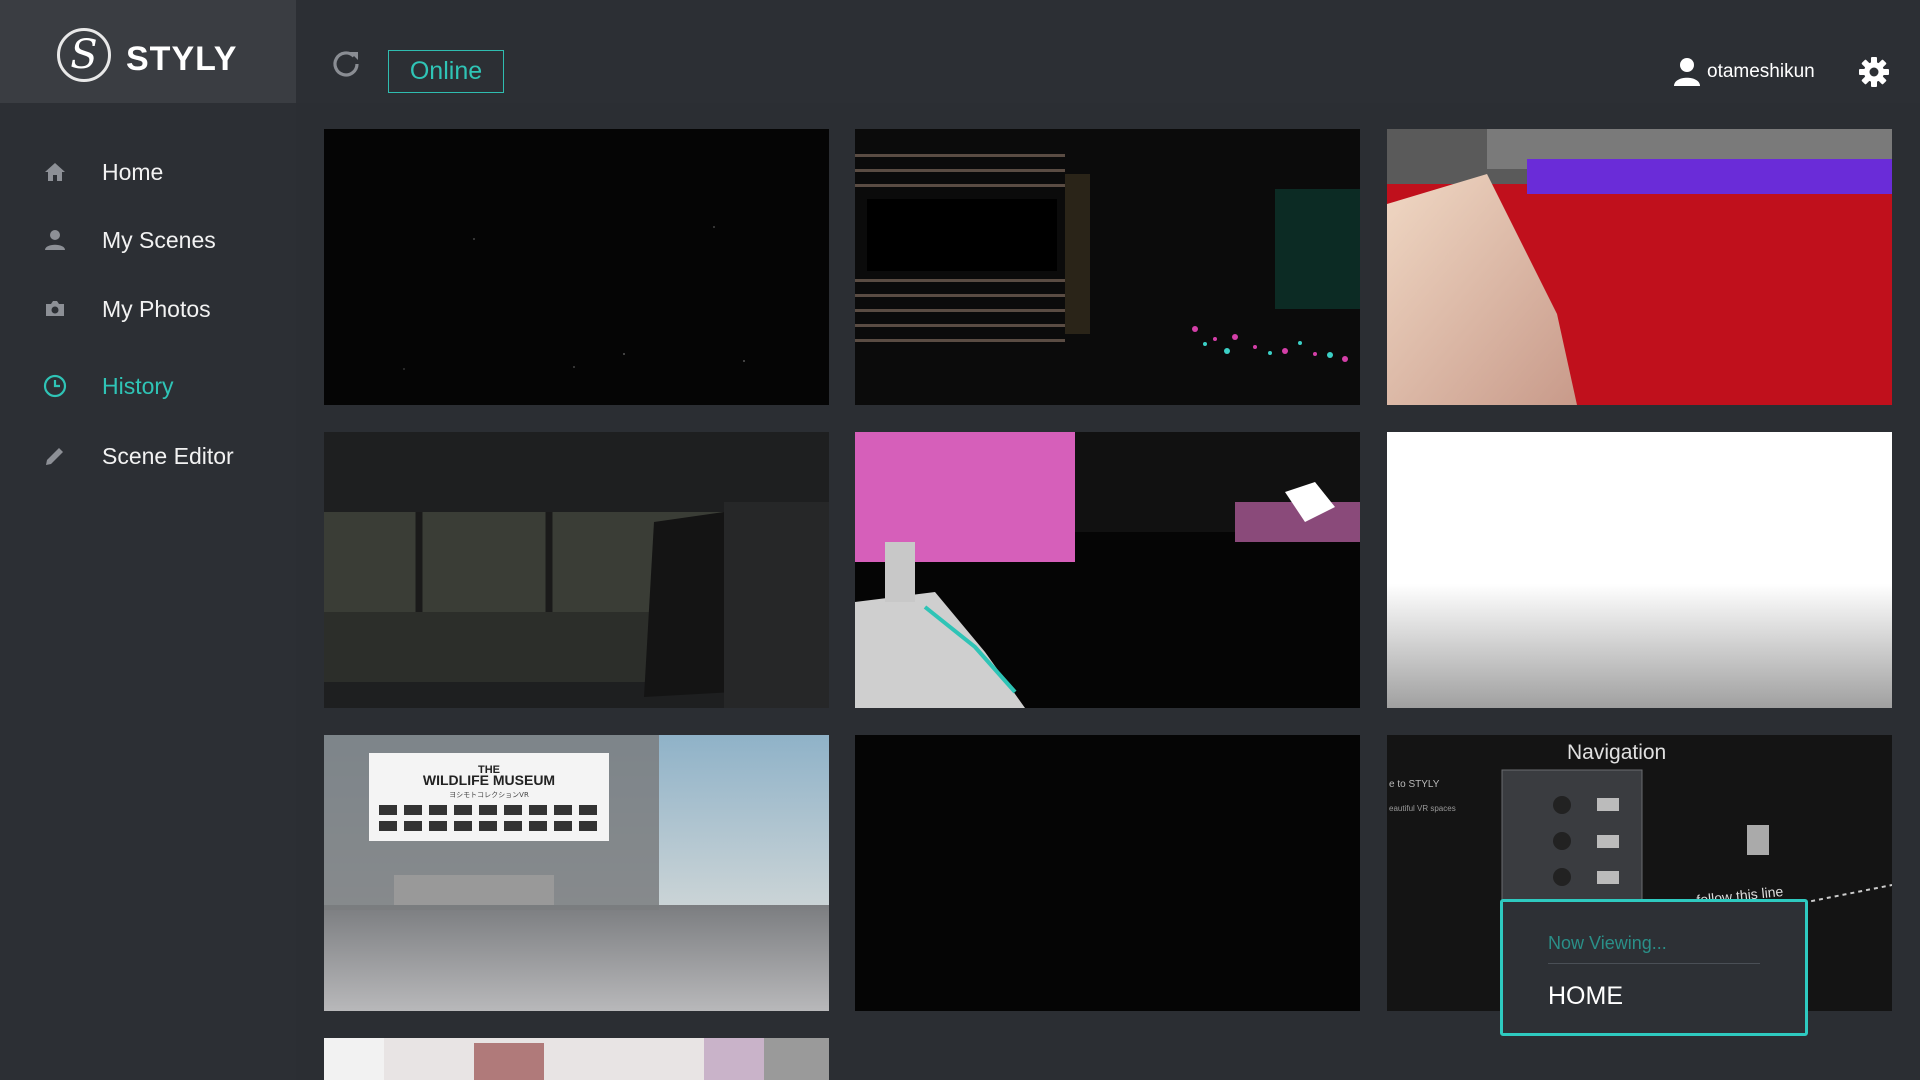 The image size is (1920, 1080). I want to click on refresh-button, so click(346, 64).